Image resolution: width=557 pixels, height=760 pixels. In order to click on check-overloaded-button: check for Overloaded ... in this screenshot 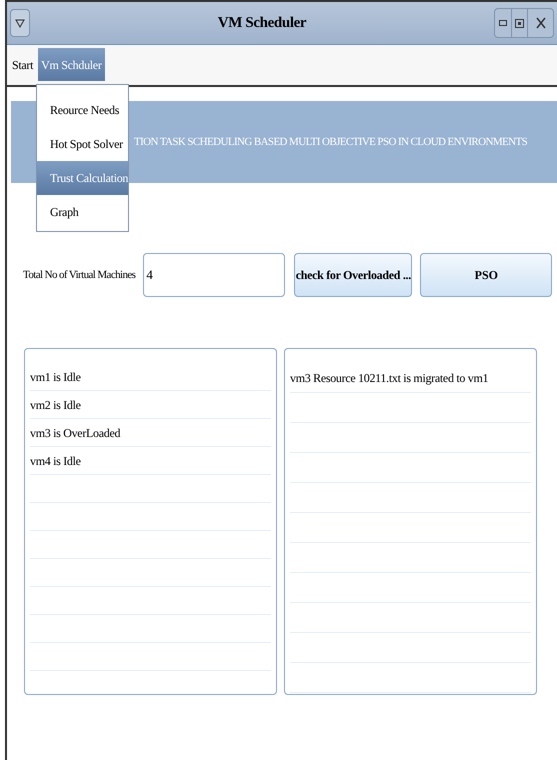, I will do `click(353, 275)`.